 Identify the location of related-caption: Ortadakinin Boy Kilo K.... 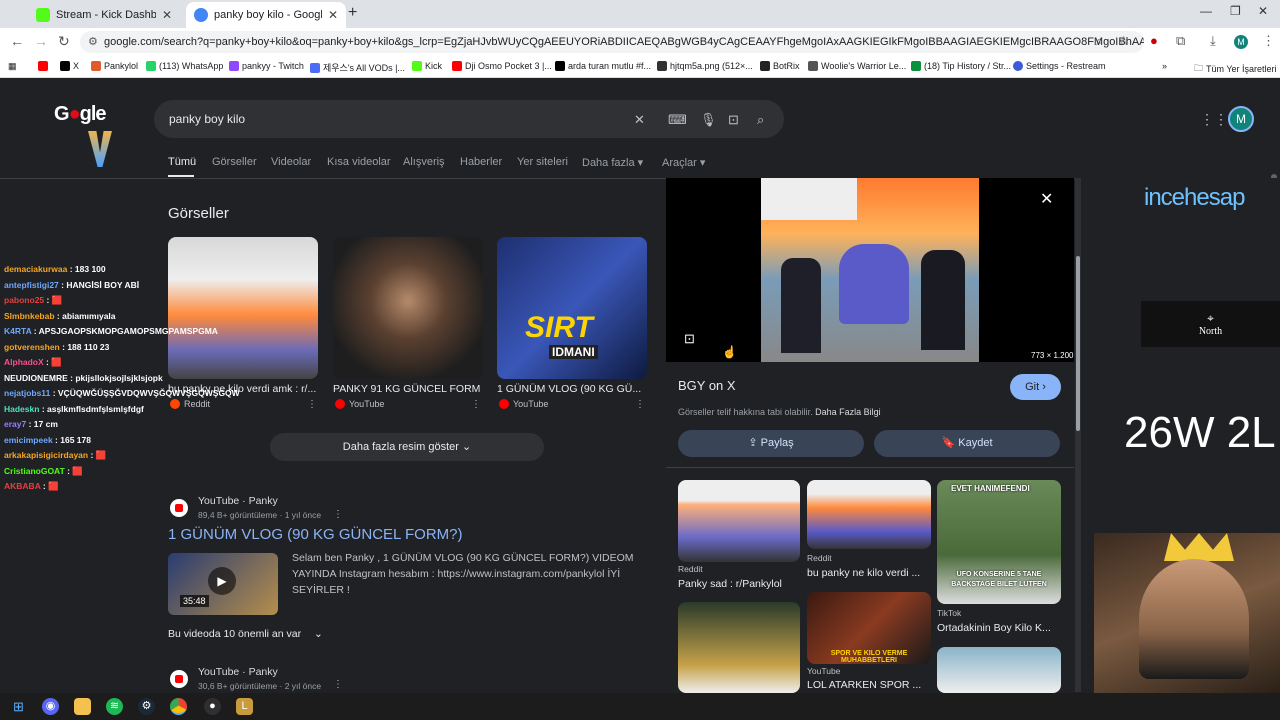
(999, 628).